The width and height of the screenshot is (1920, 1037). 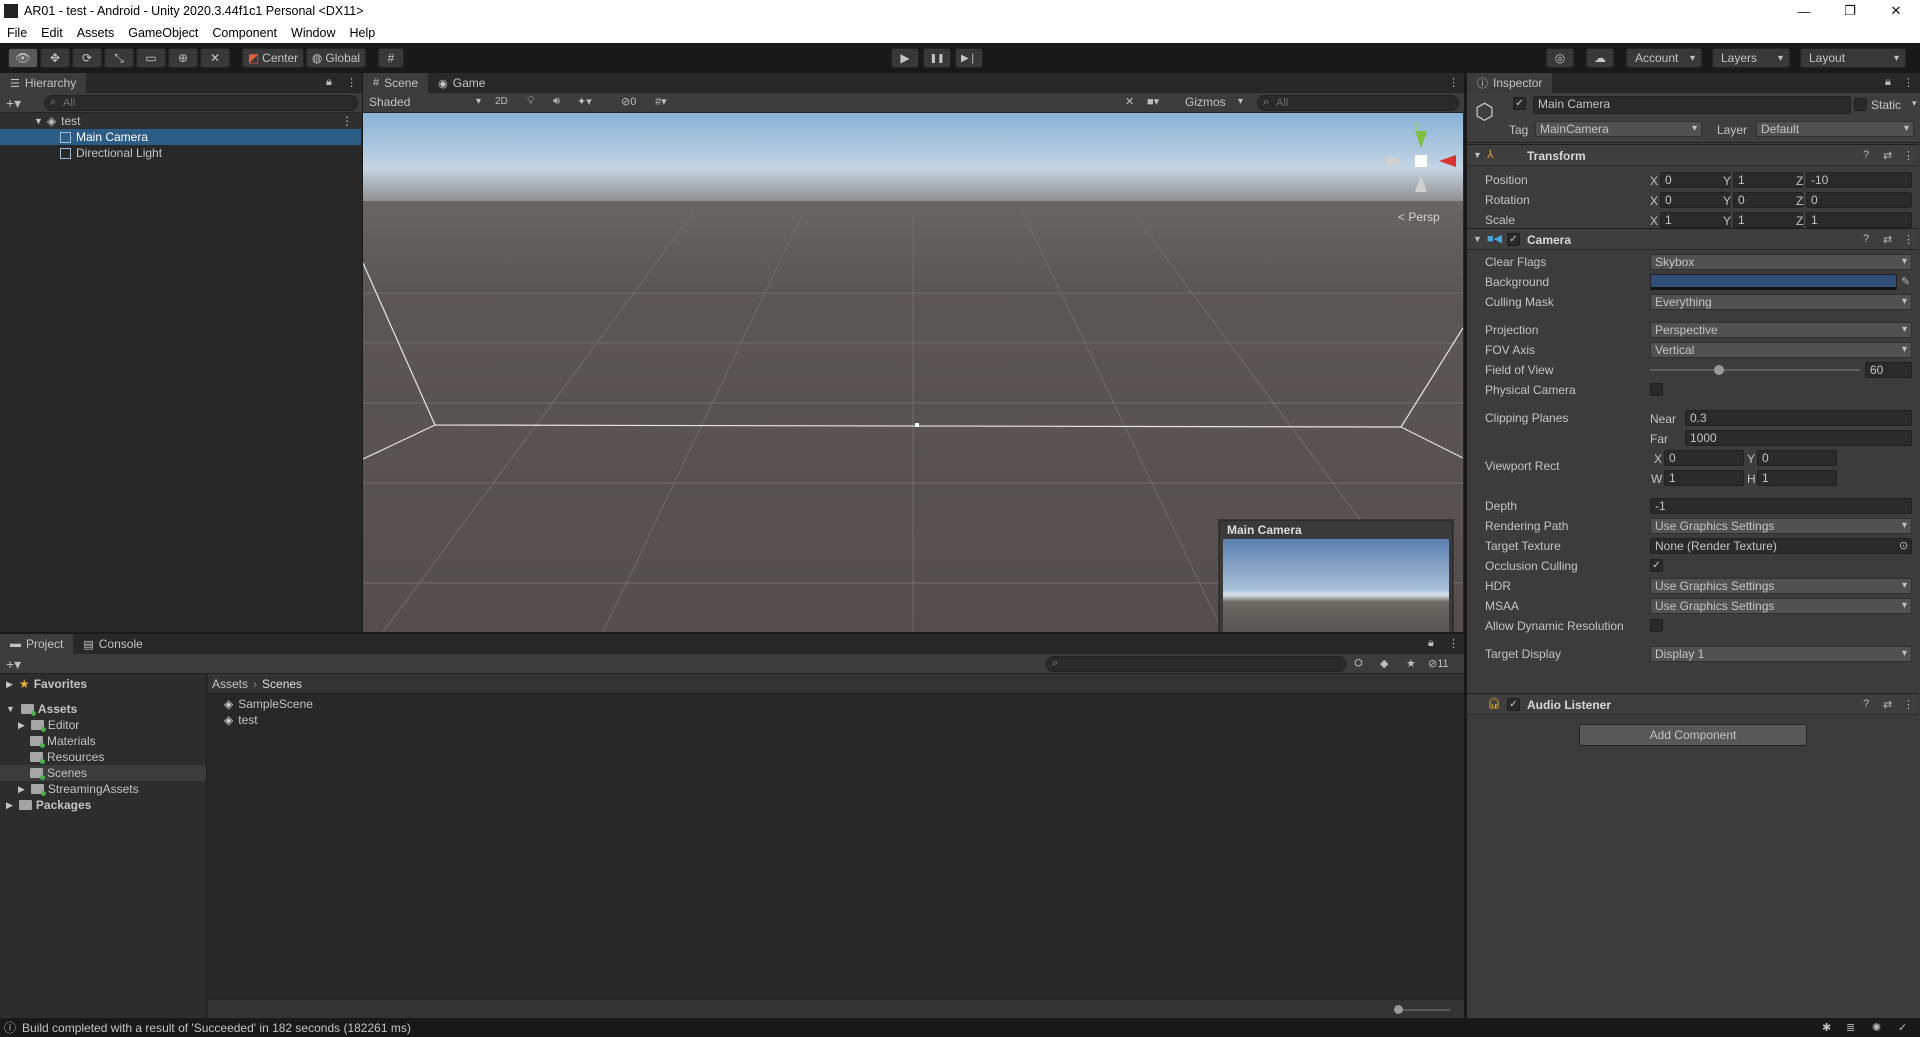 What do you see at coordinates (1850, 1027) in the screenshot?
I see `cache-server-icon: ≣` at bounding box center [1850, 1027].